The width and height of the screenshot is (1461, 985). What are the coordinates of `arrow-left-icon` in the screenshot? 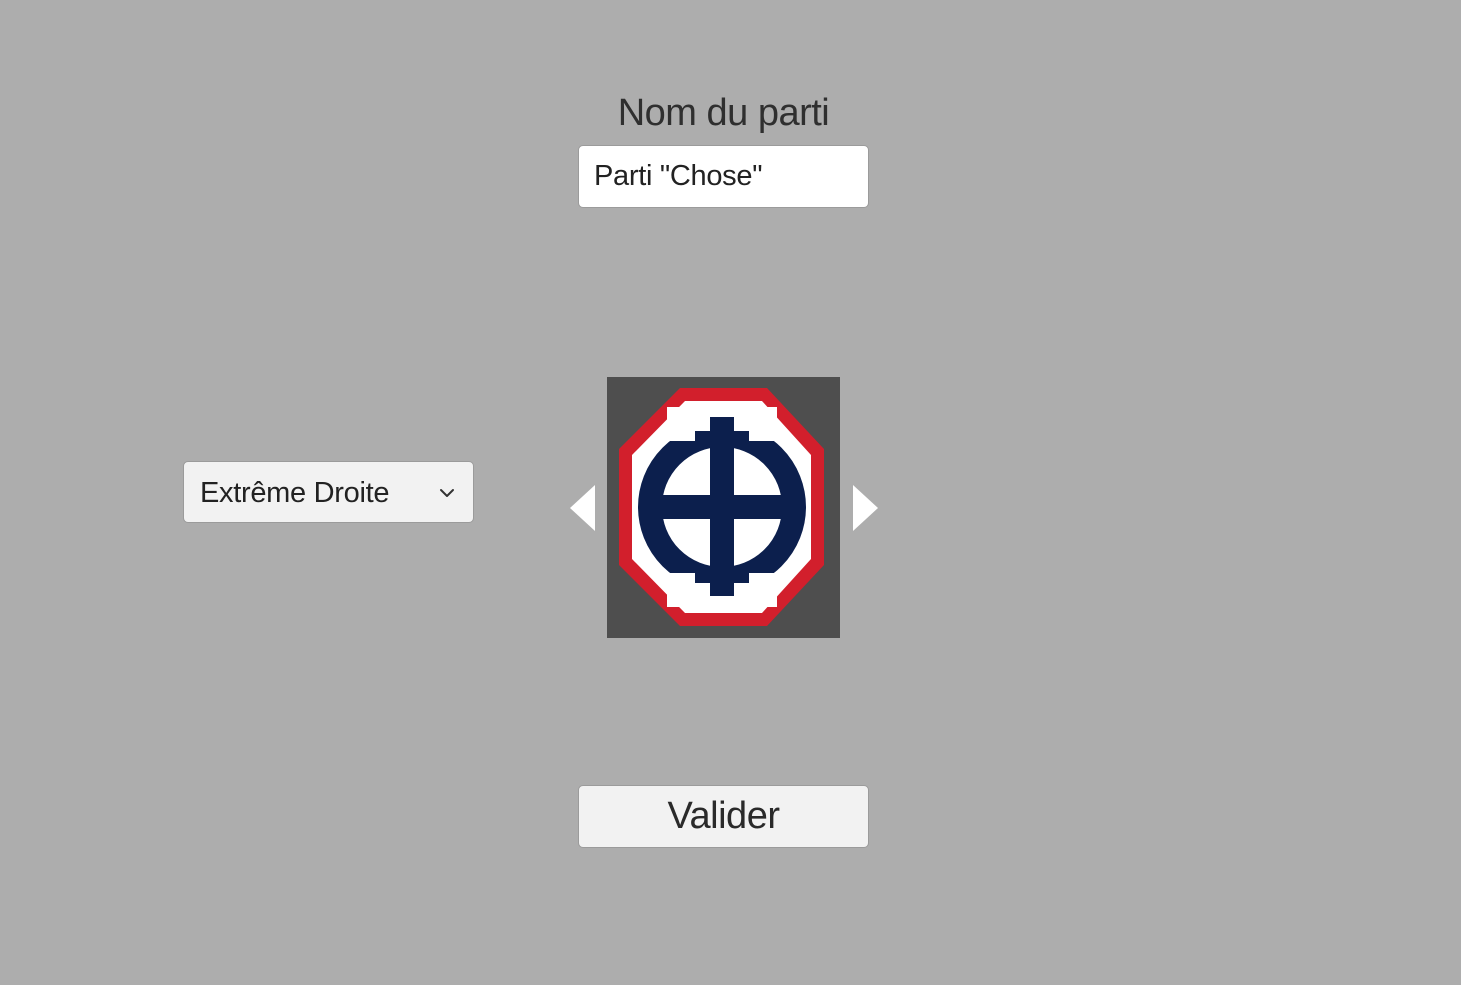 It's located at (582, 508).